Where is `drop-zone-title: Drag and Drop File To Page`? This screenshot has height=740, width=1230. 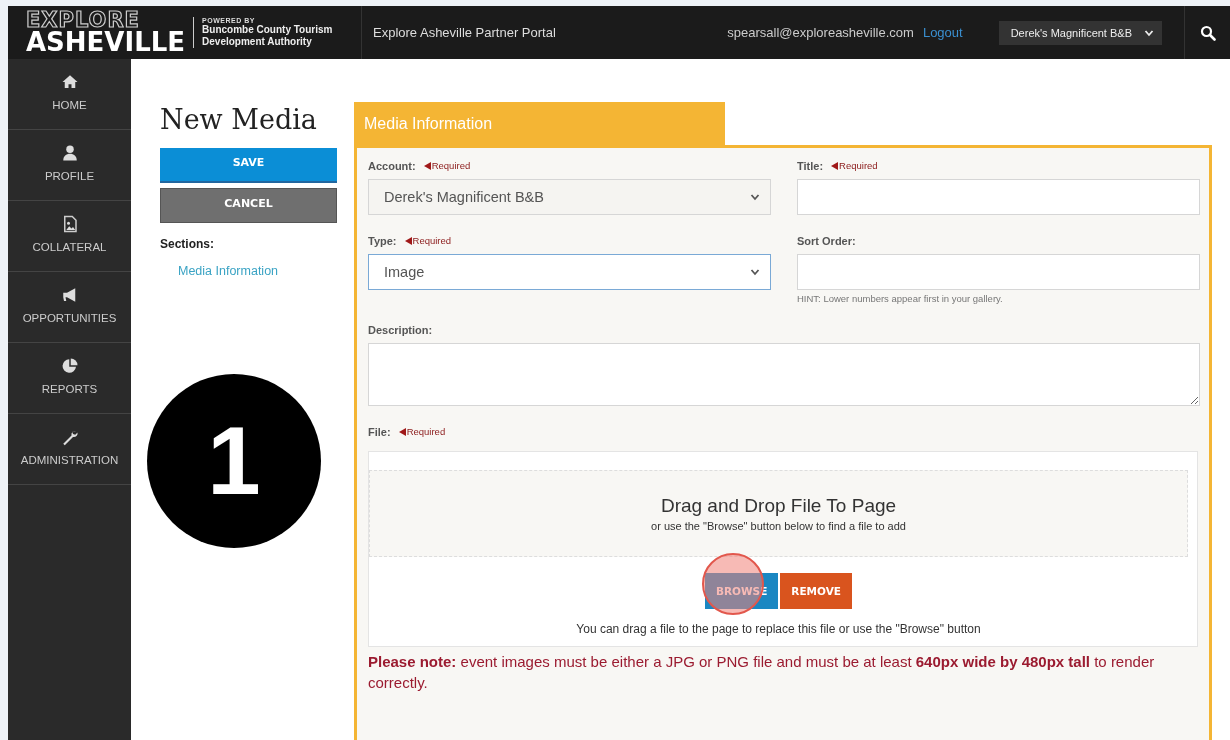
drop-zone-title: Drag and Drop File To Page is located at coordinates (778, 506).